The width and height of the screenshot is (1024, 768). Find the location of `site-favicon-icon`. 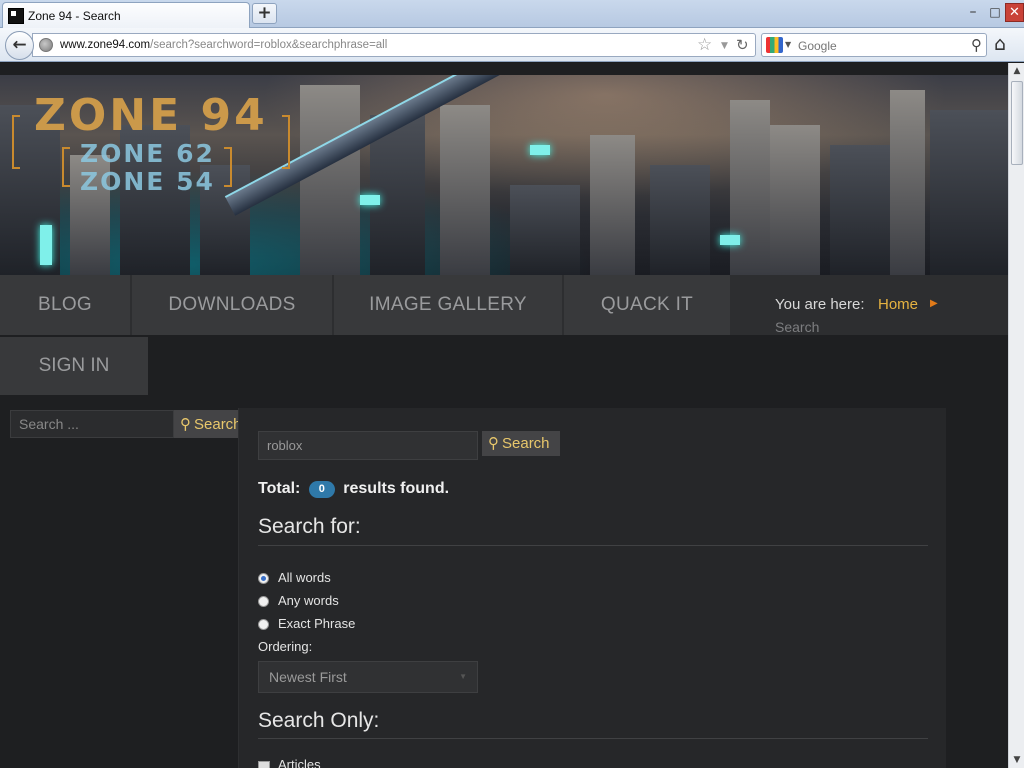

site-favicon-icon is located at coordinates (16, 16).